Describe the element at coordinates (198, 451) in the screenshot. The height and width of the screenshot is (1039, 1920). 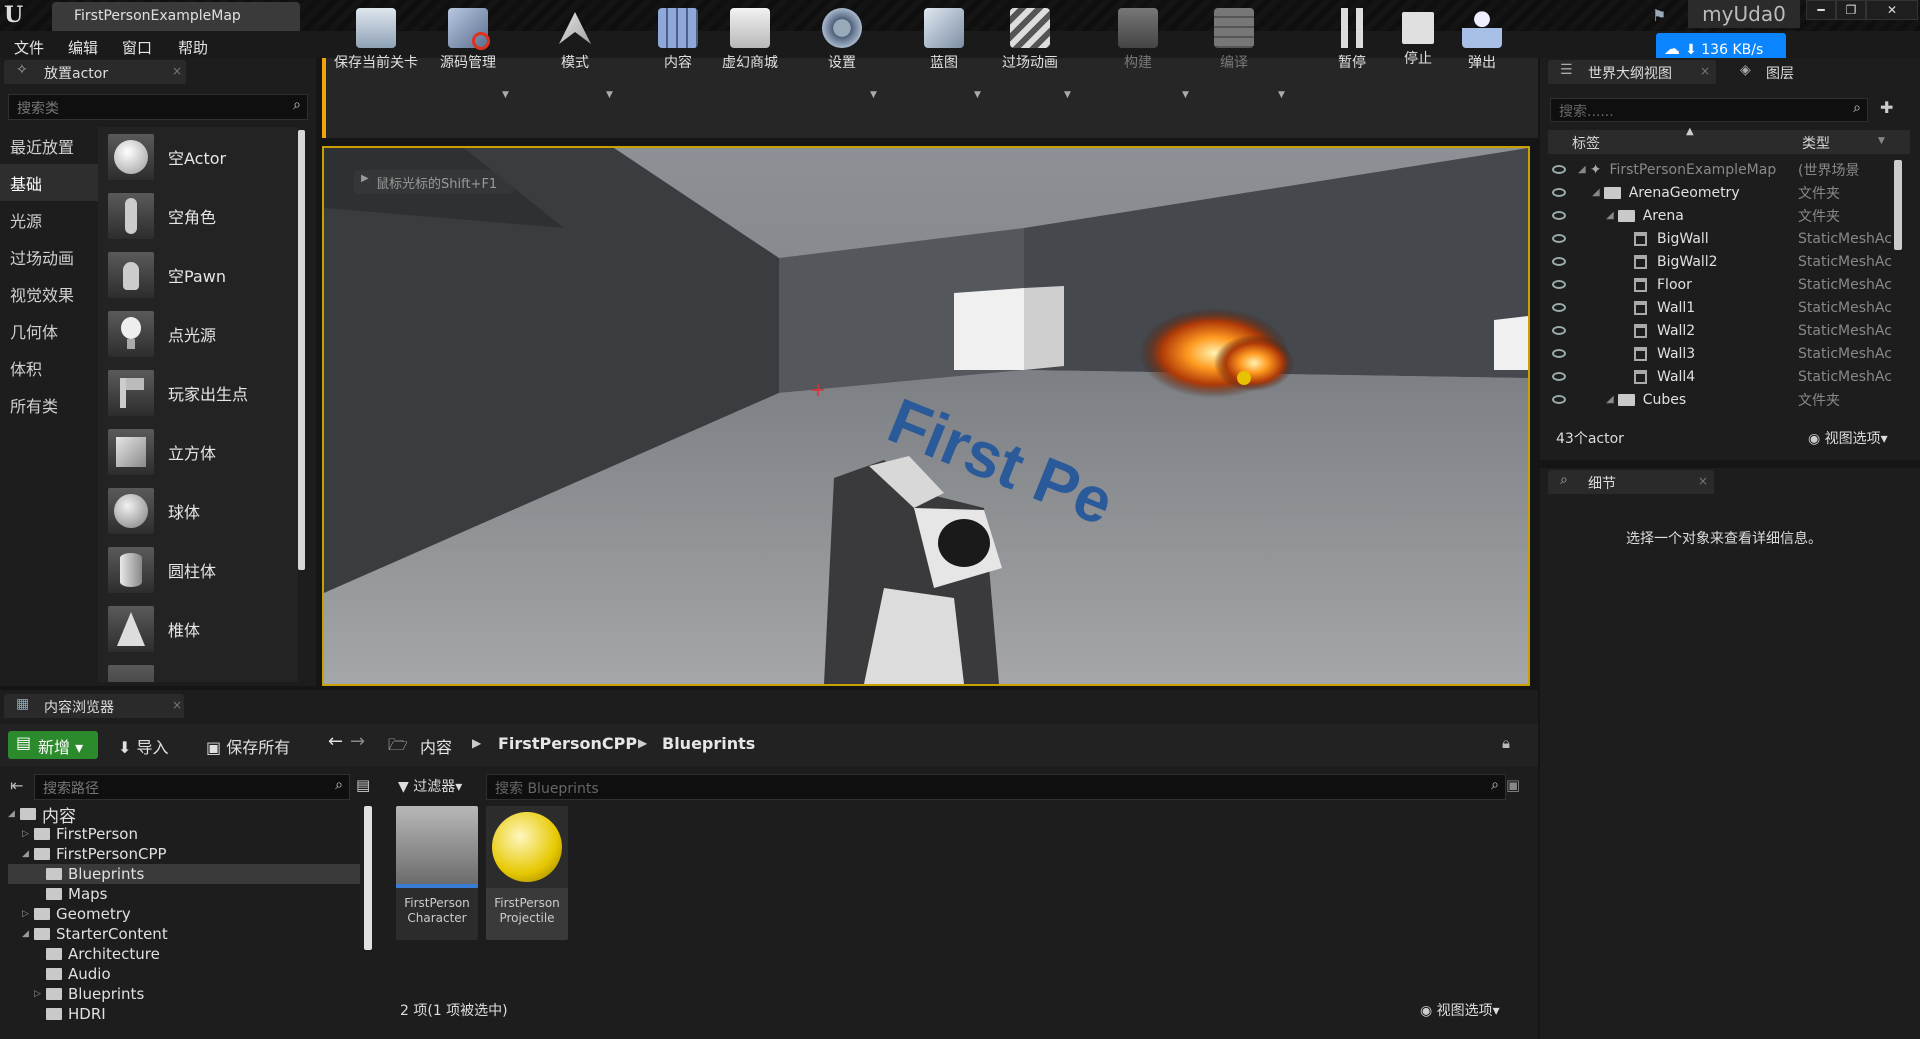
I see `actor-item-cube: 立方体` at that location.